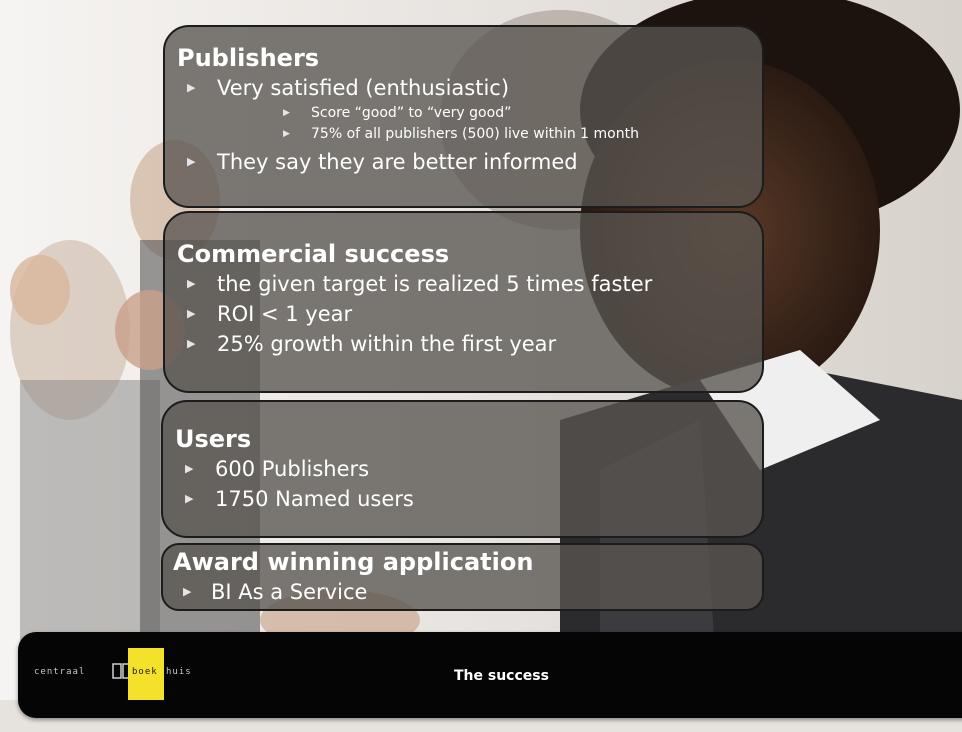  What do you see at coordinates (397, 162) in the screenshot?
I see `bullet-text: They say they are better informed` at bounding box center [397, 162].